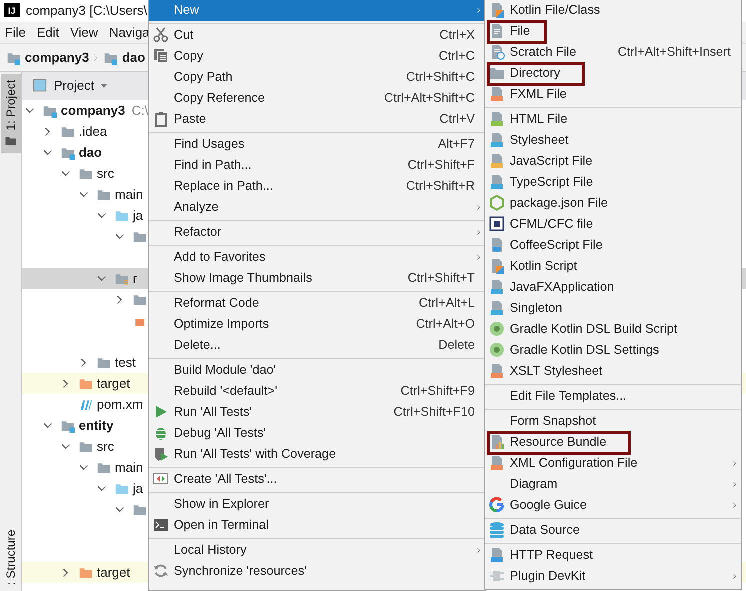 The width and height of the screenshot is (746, 591). I want to click on menu-item: CFML/CFC file, so click(613, 224).